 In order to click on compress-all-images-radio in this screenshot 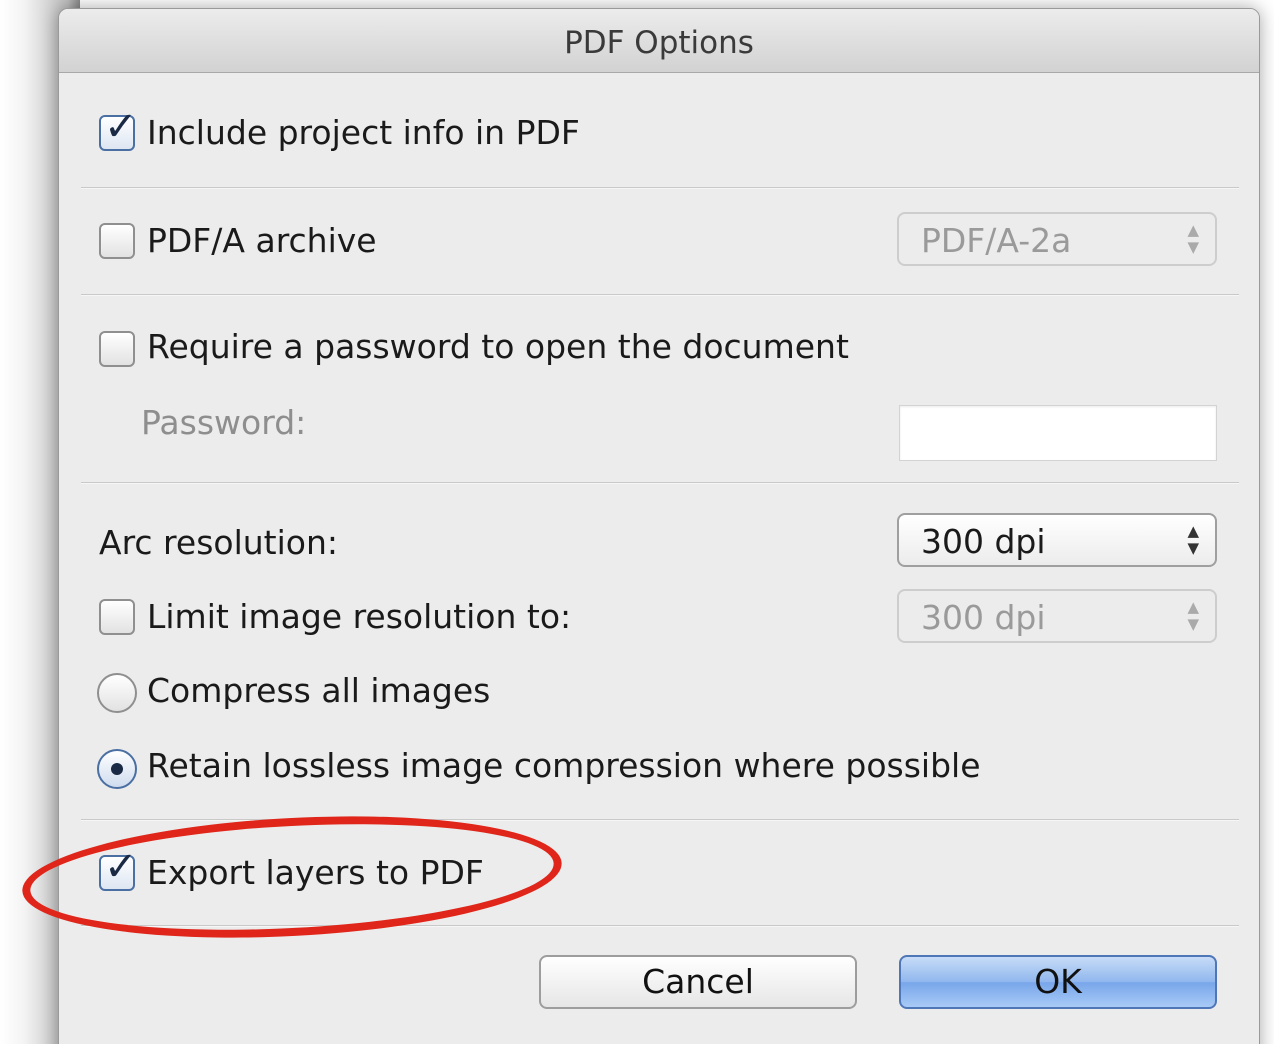, I will do `click(117, 693)`.